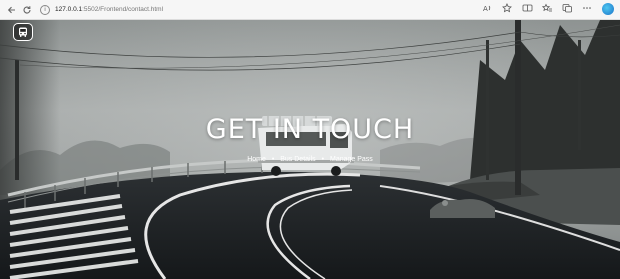  Describe the element at coordinates (310, 129) in the screenshot. I see `page-title: GET IN TOUCH` at that location.